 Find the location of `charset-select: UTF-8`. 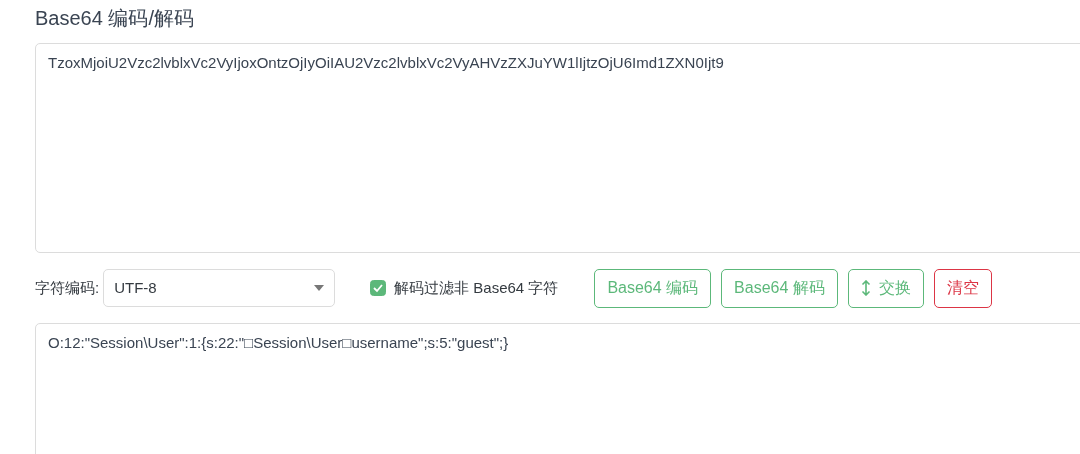

charset-select: UTF-8 is located at coordinates (219, 288).